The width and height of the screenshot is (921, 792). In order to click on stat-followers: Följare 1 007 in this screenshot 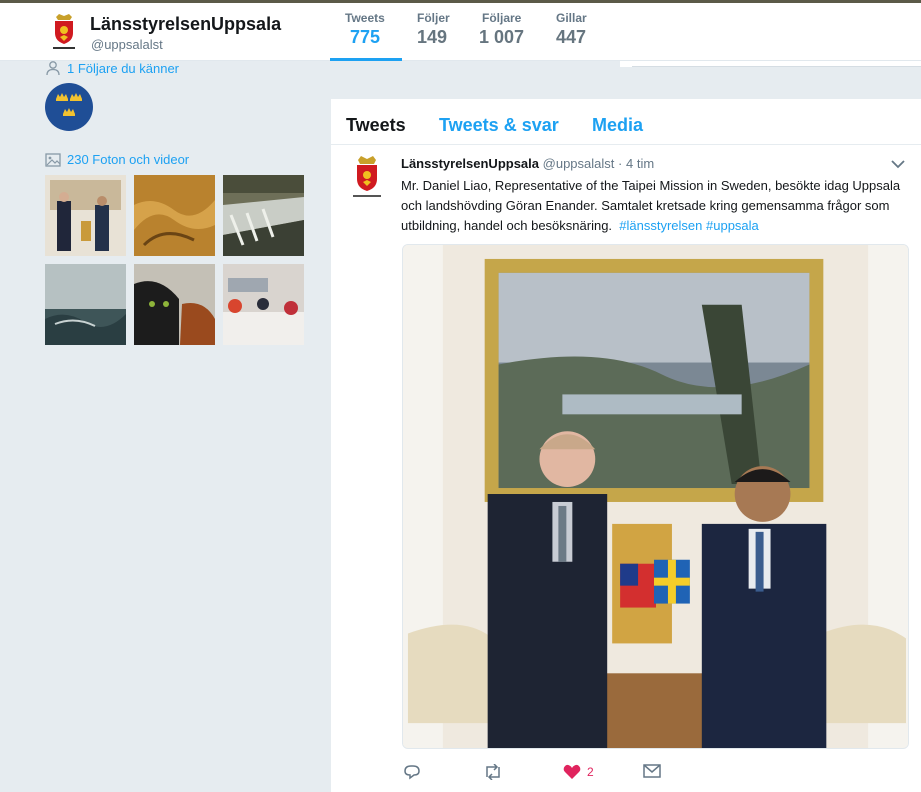, I will do `click(502, 29)`.